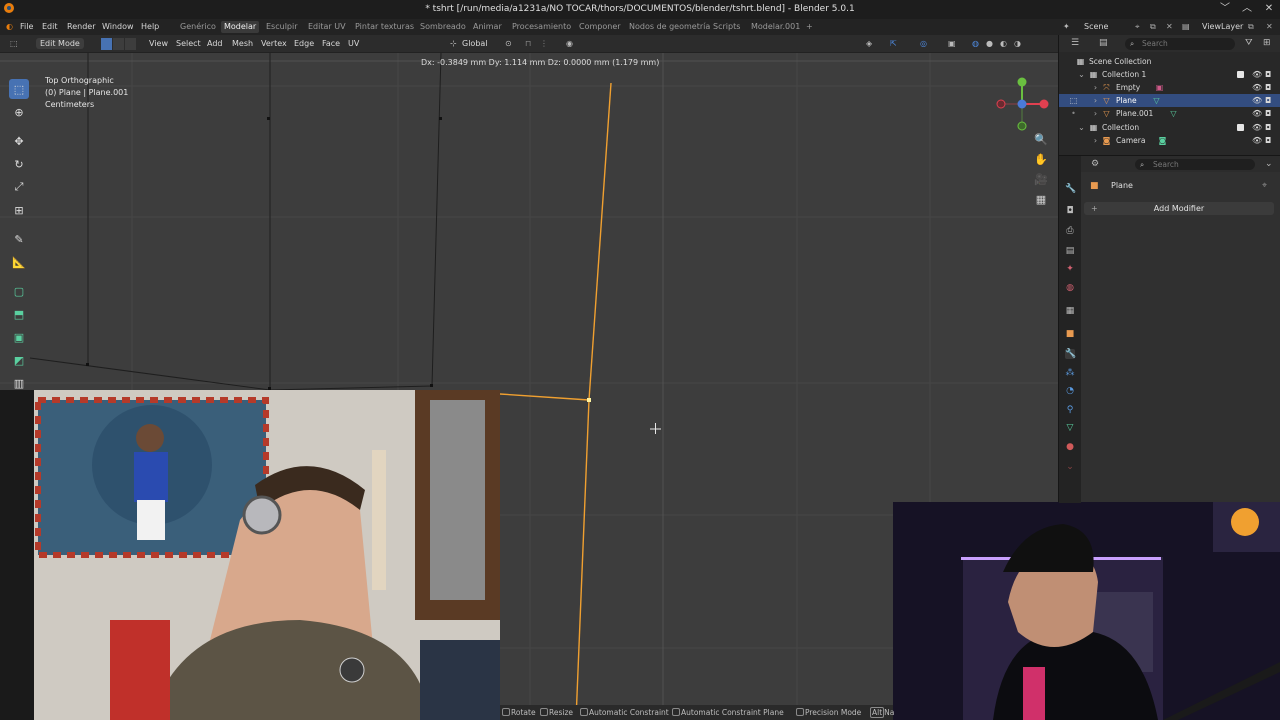 This screenshot has height=720, width=1280. What do you see at coordinates (1041, 163) in the screenshot?
I see `pan-hand-icon: ✋` at bounding box center [1041, 163].